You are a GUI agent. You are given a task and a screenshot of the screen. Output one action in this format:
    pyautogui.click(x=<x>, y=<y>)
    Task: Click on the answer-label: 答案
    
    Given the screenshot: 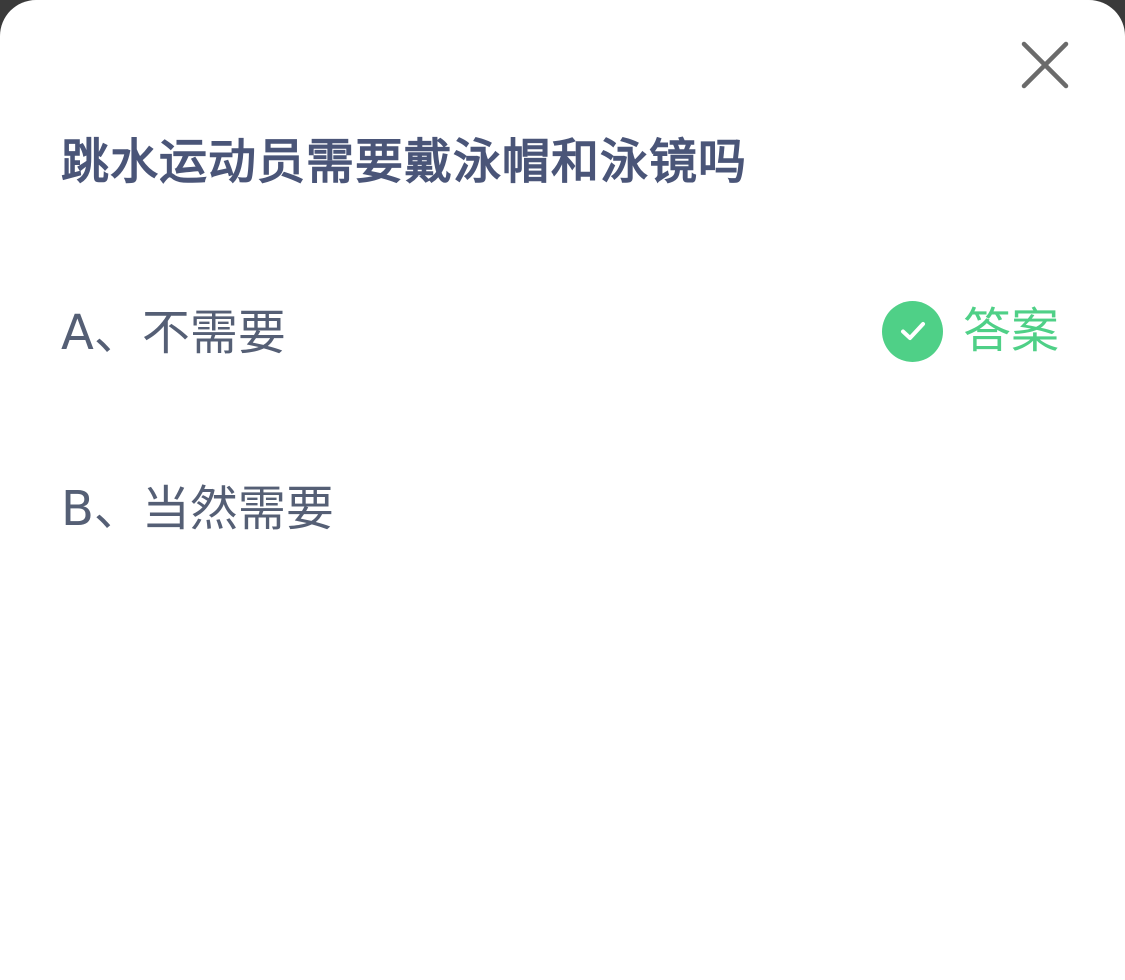 What is the action you would take?
    pyautogui.click(x=1011, y=331)
    